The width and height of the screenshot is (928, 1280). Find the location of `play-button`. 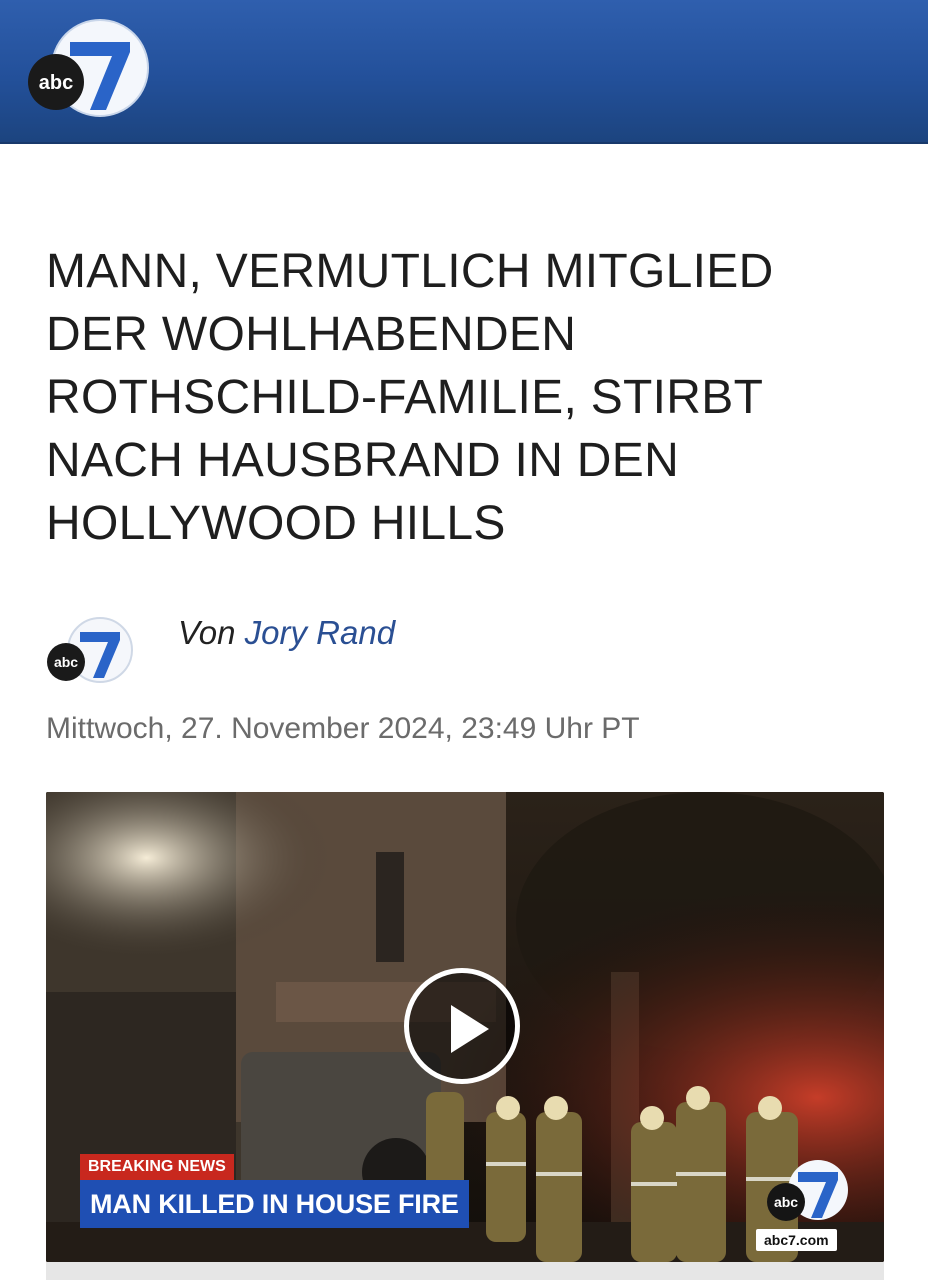

play-button is located at coordinates (462, 1026).